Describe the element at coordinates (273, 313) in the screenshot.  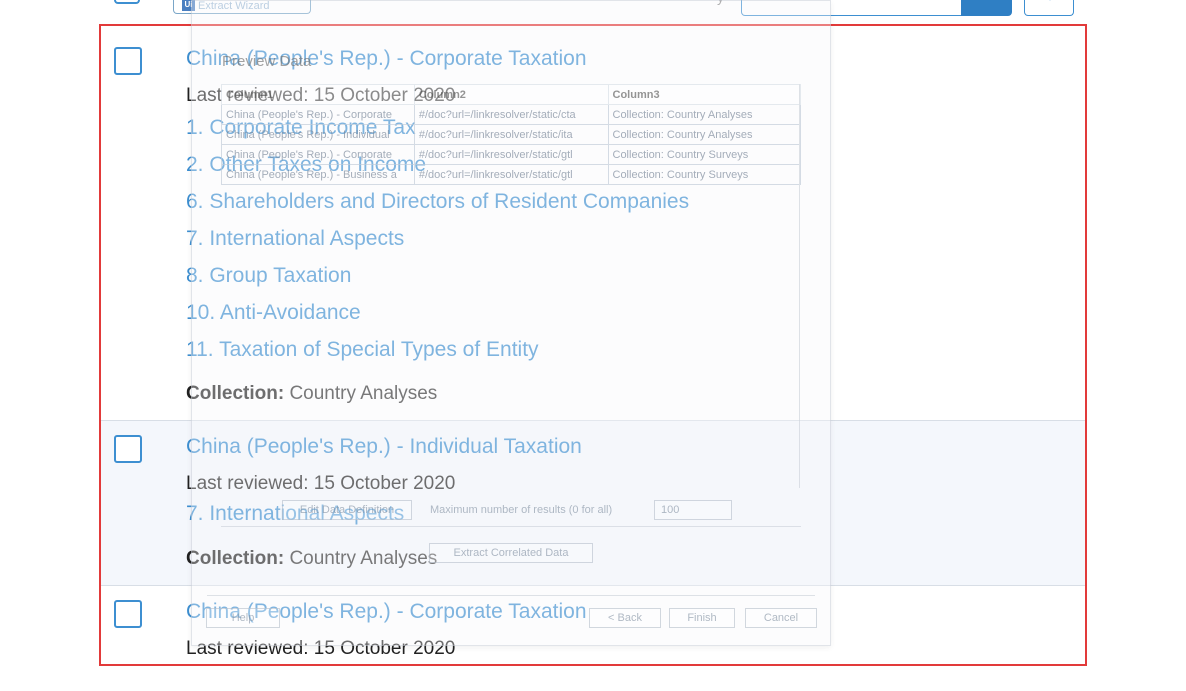
I see `chapter-link: 10. Anti-Avoidance` at that location.